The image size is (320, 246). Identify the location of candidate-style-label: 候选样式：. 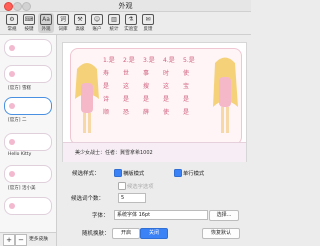
(86, 174).